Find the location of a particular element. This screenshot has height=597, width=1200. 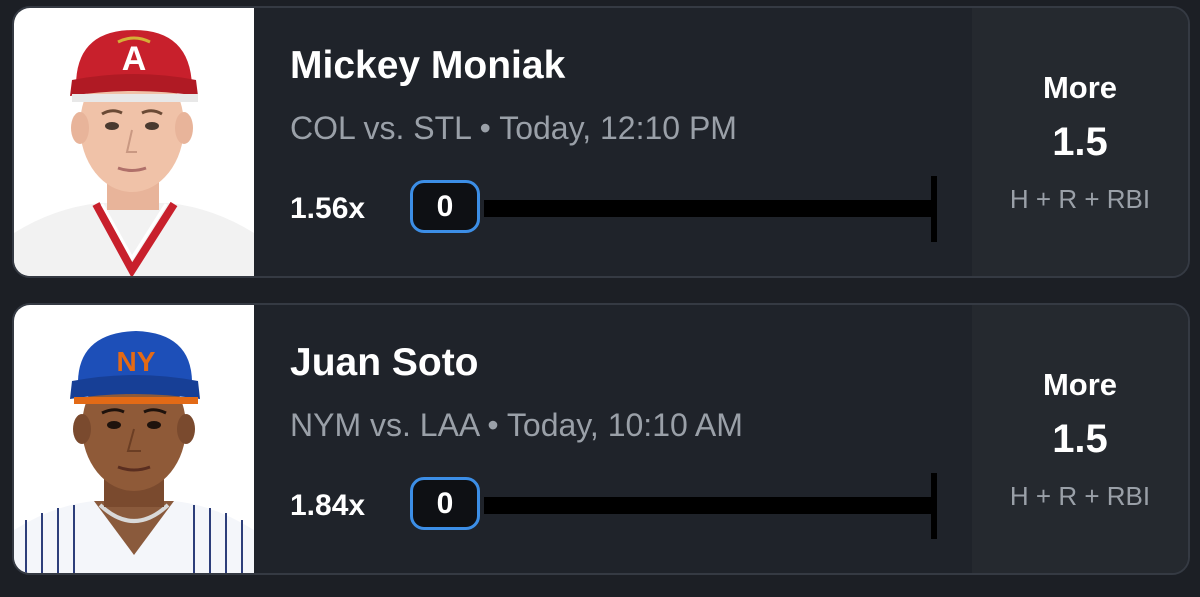

svg-text: NY is located at coordinates (136, 361).